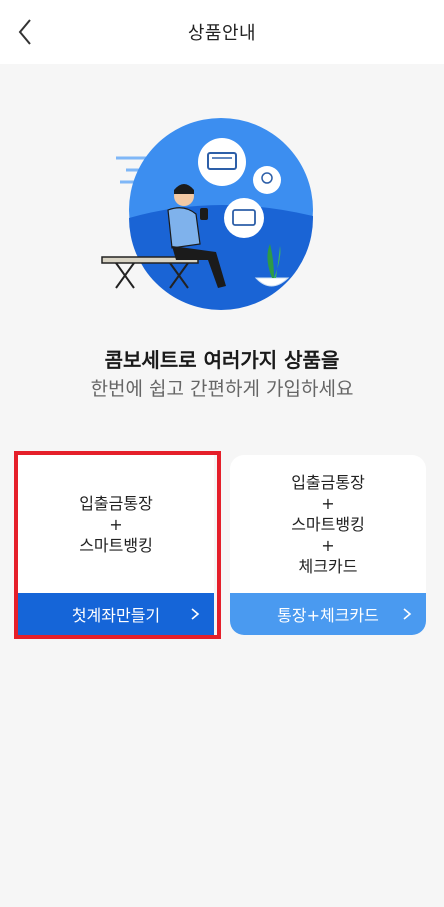 The width and height of the screenshot is (444, 907). I want to click on hero-illustration, so click(216, 218).